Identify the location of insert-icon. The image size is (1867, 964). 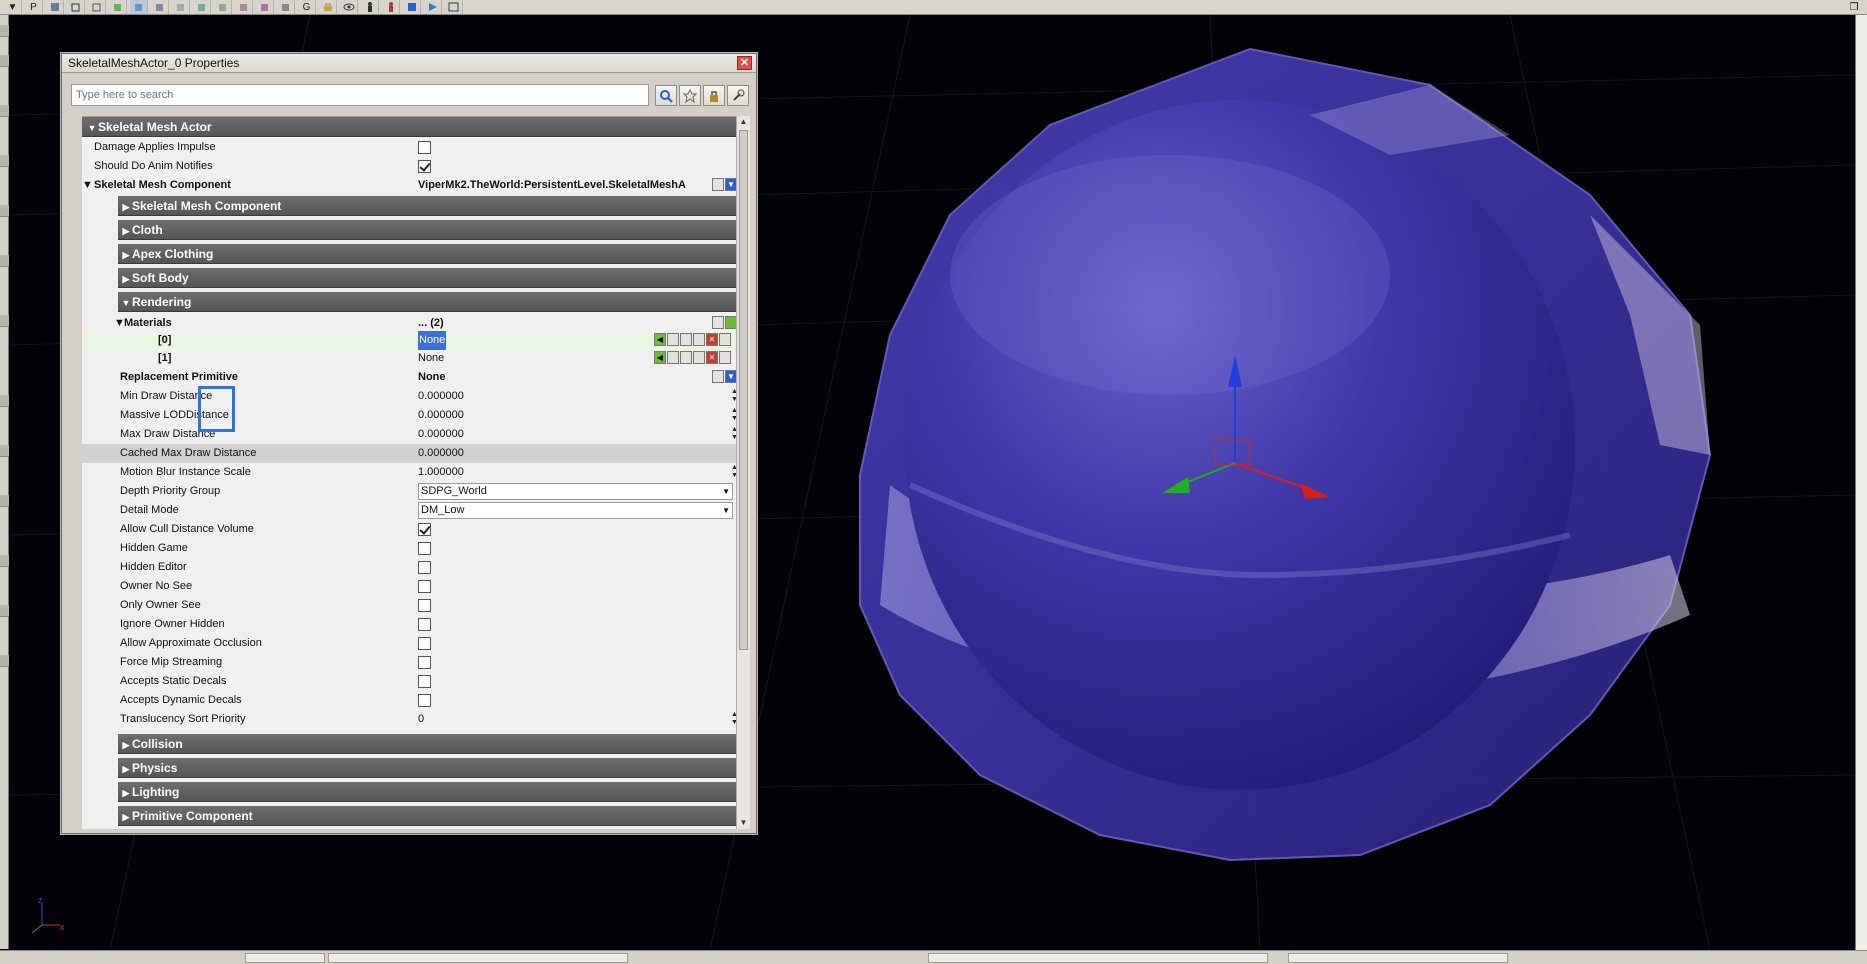
(718, 322).